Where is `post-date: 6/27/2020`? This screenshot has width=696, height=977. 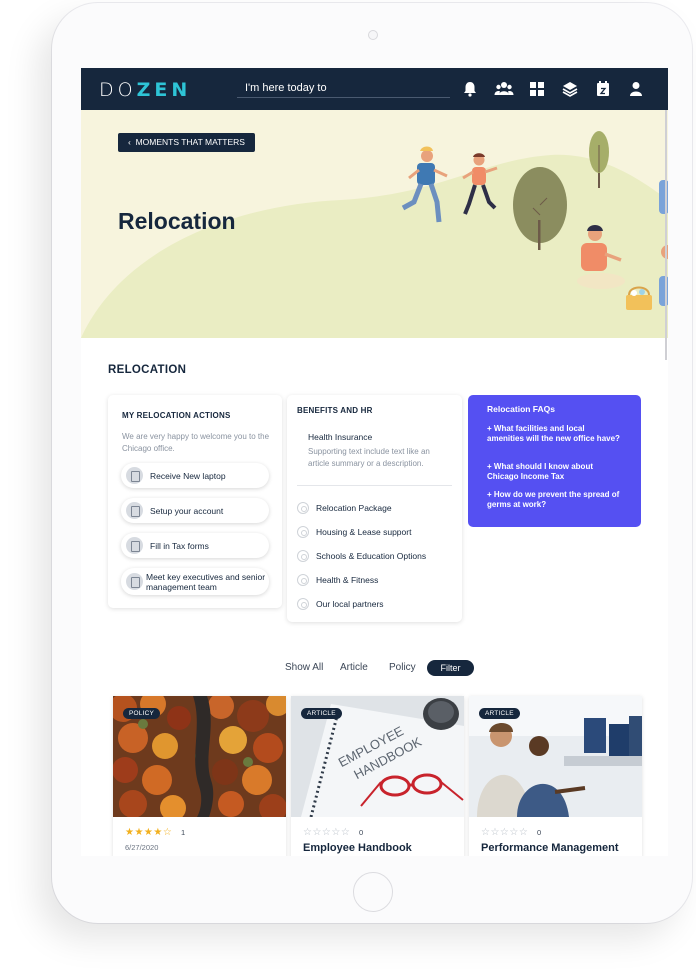 post-date: 6/27/2020 is located at coordinates (142, 847).